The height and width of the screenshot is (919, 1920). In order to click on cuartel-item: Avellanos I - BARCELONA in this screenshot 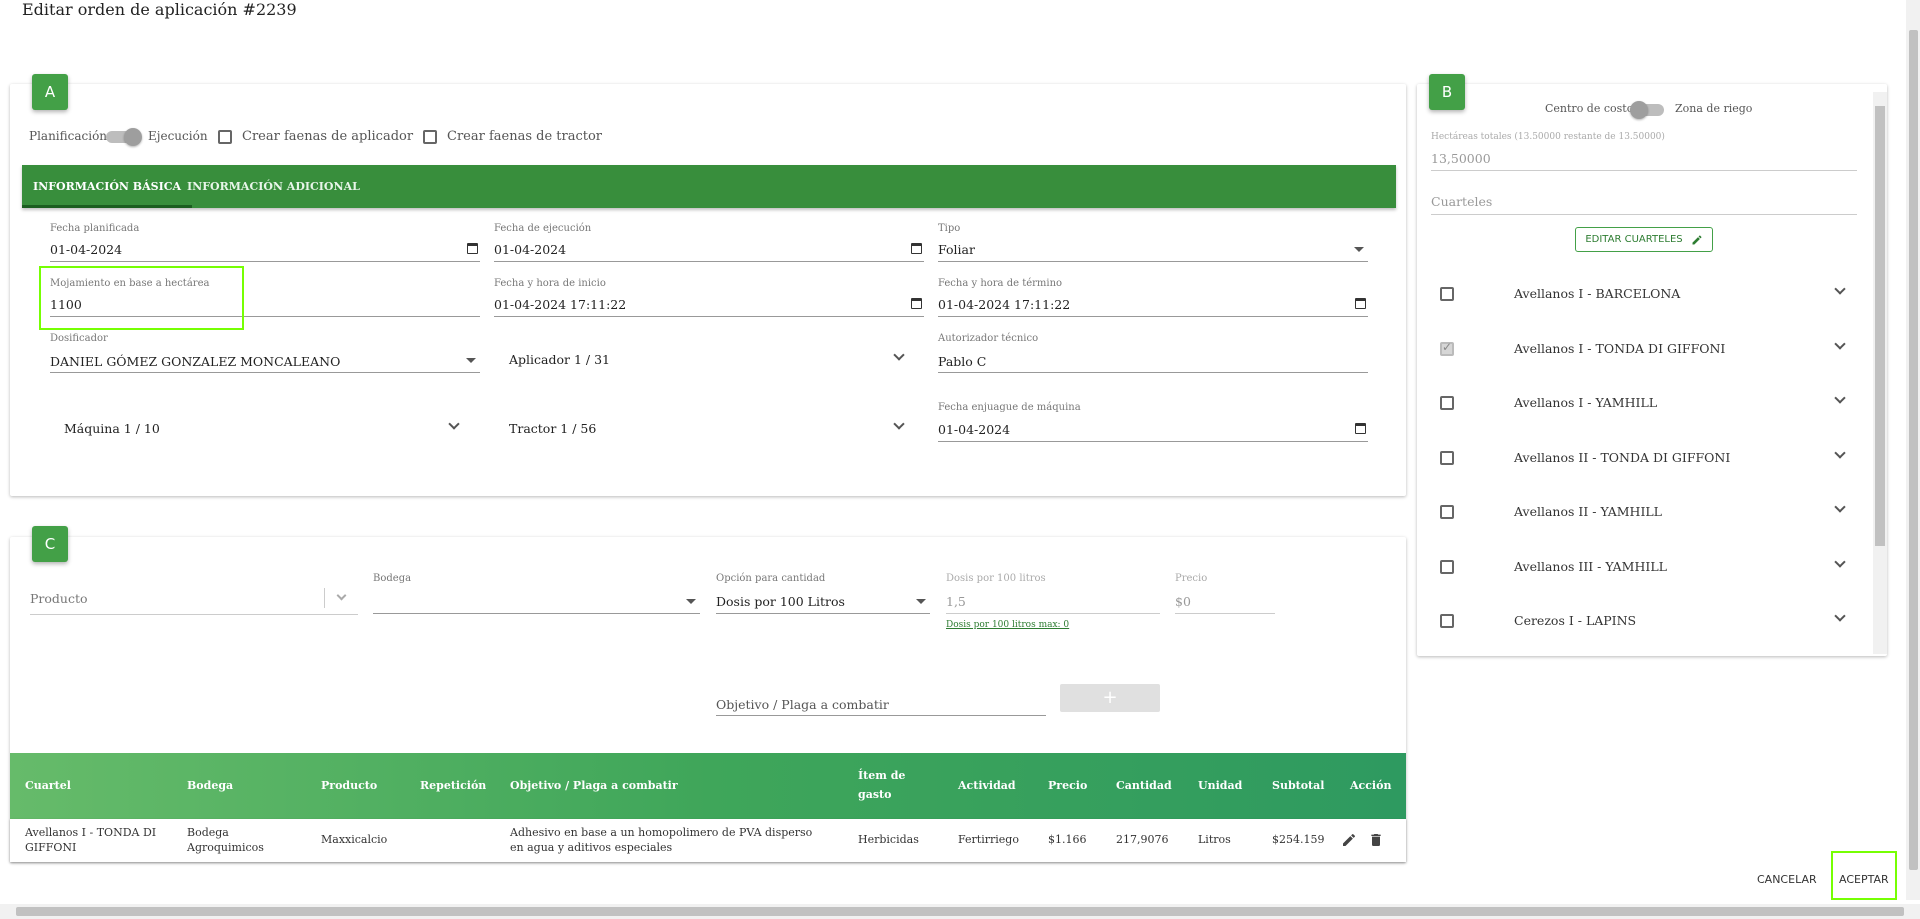, I will do `click(1643, 296)`.